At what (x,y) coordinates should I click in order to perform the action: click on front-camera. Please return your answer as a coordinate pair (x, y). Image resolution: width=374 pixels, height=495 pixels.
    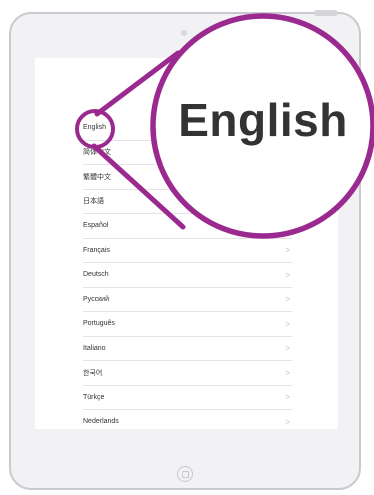
    Looking at the image, I should click on (184, 33).